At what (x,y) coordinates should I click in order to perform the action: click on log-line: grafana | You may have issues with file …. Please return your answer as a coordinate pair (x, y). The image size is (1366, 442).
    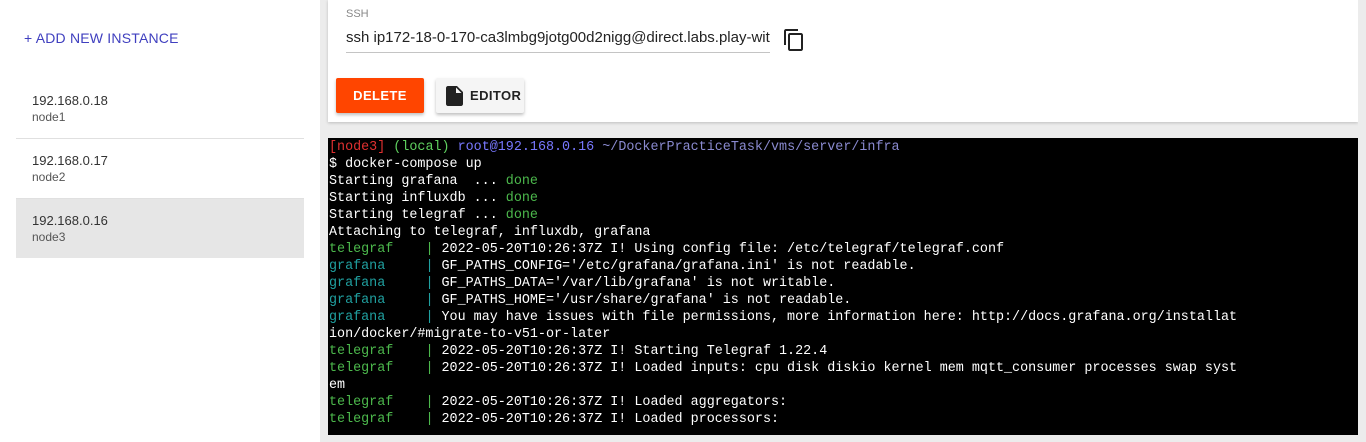
    Looking at the image, I should click on (843, 317).